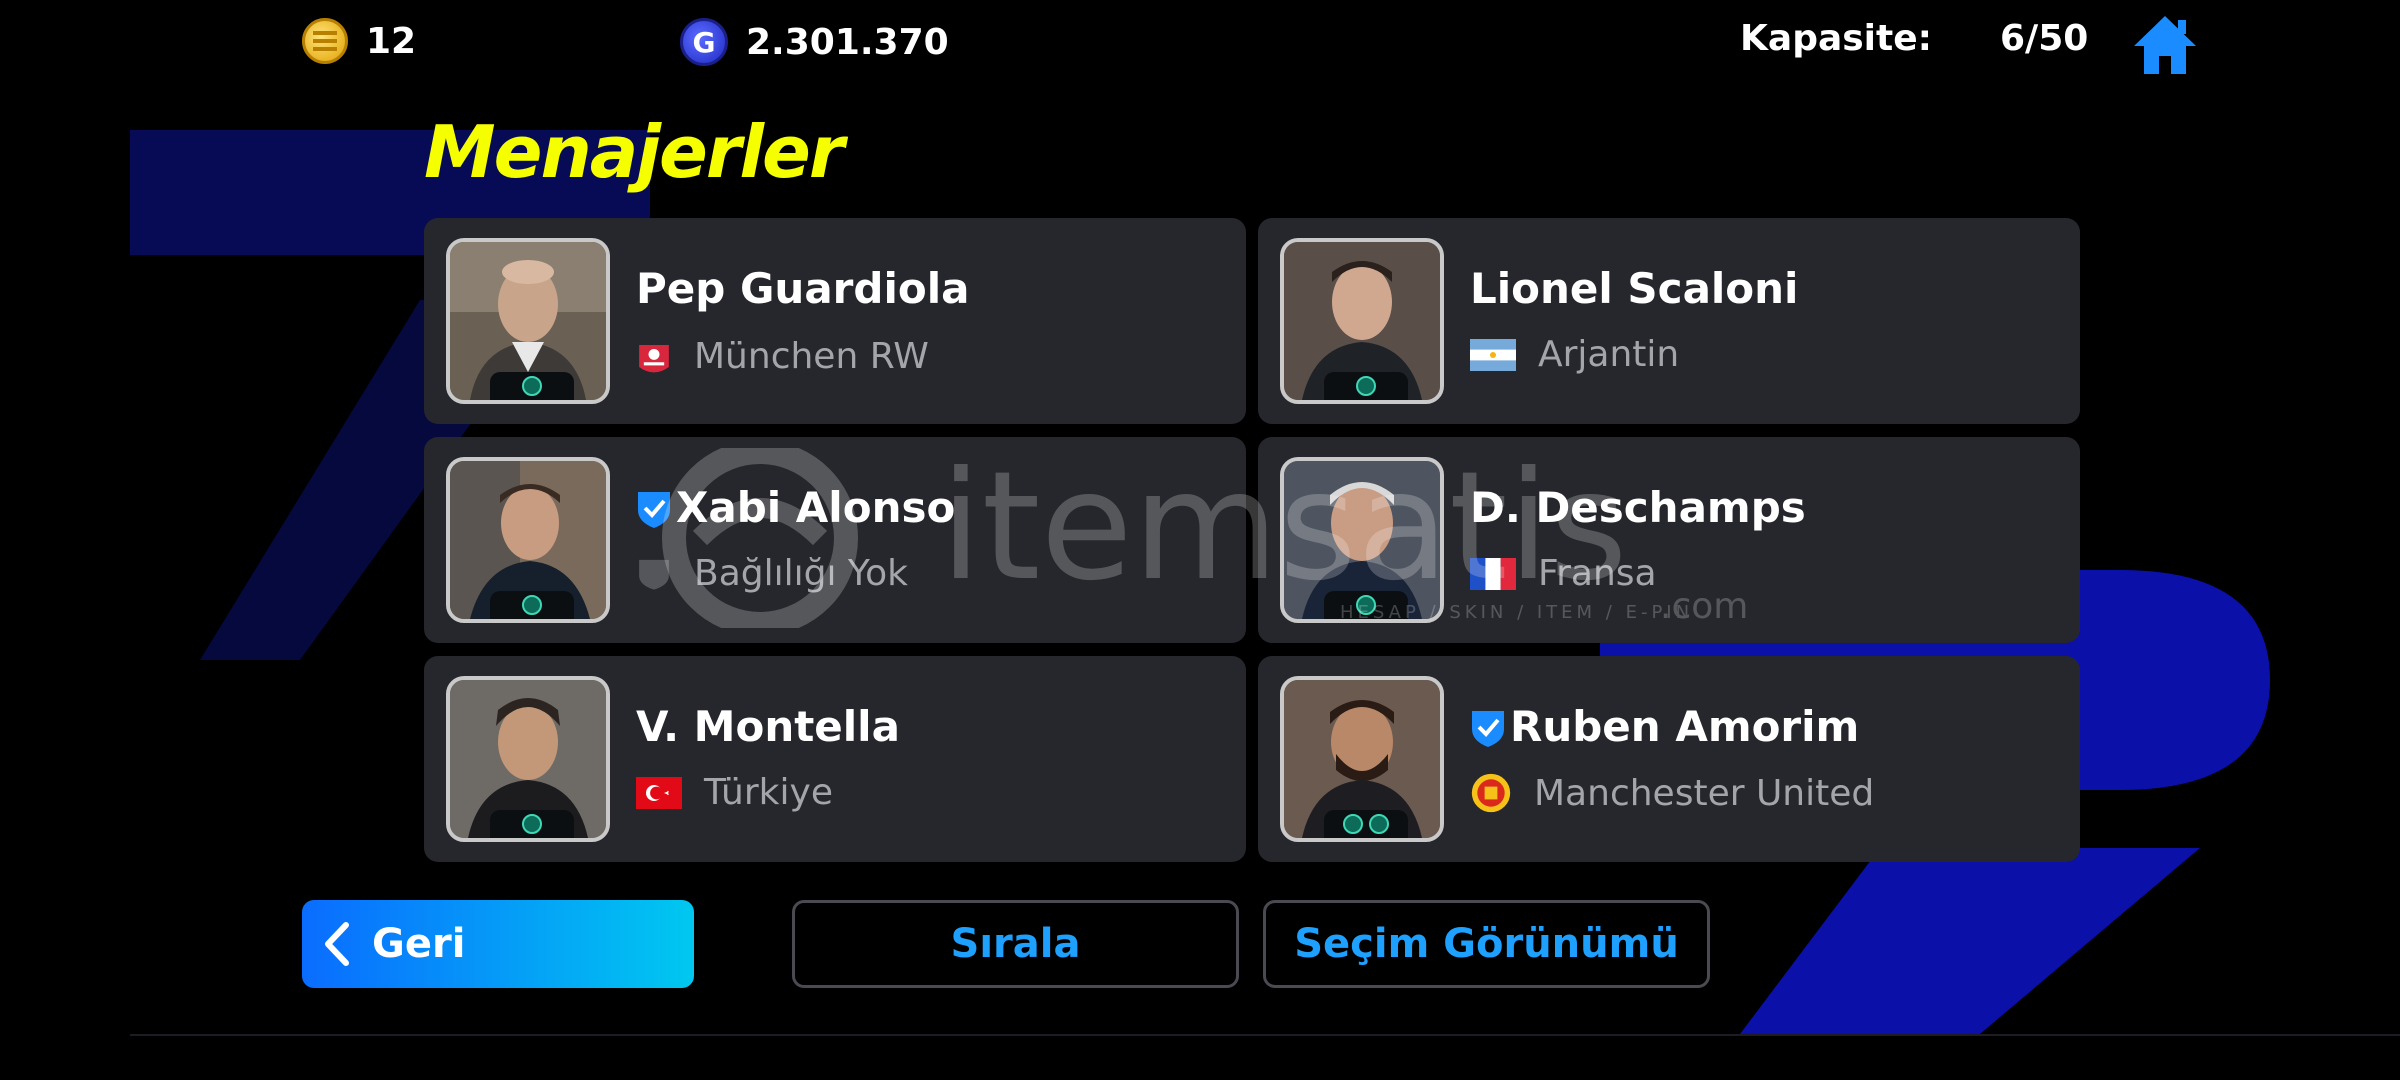 Image resolution: width=2400 pixels, height=1080 pixels. What do you see at coordinates (1493, 573) in the screenshot?
I see `france-flag-icon` at bounding box center [1493, 573].